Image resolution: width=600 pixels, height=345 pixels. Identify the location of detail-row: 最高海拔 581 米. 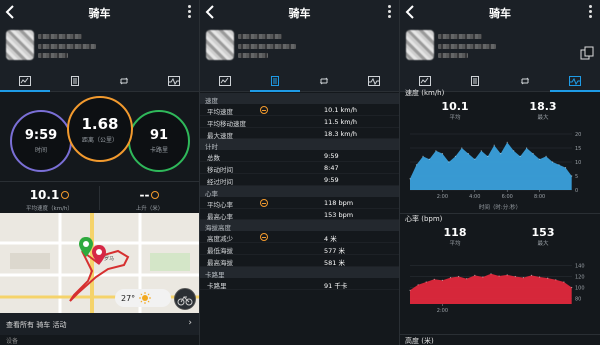
(299, 261).